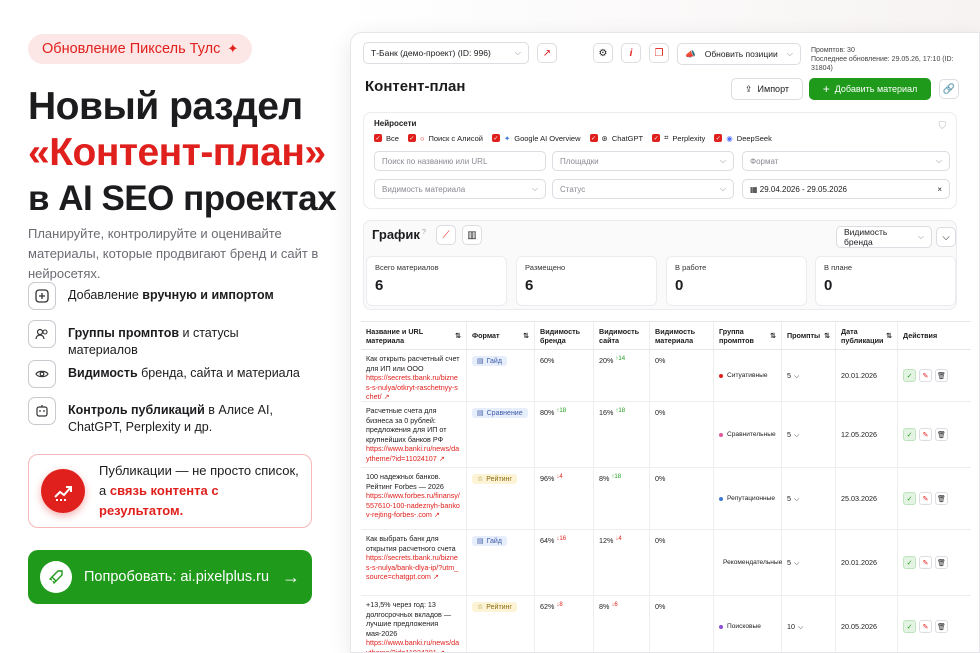  What do you see at coordinates (424, 232) in the screenshot?
I see `help-icon: ?` at bounding box center [424, 232].